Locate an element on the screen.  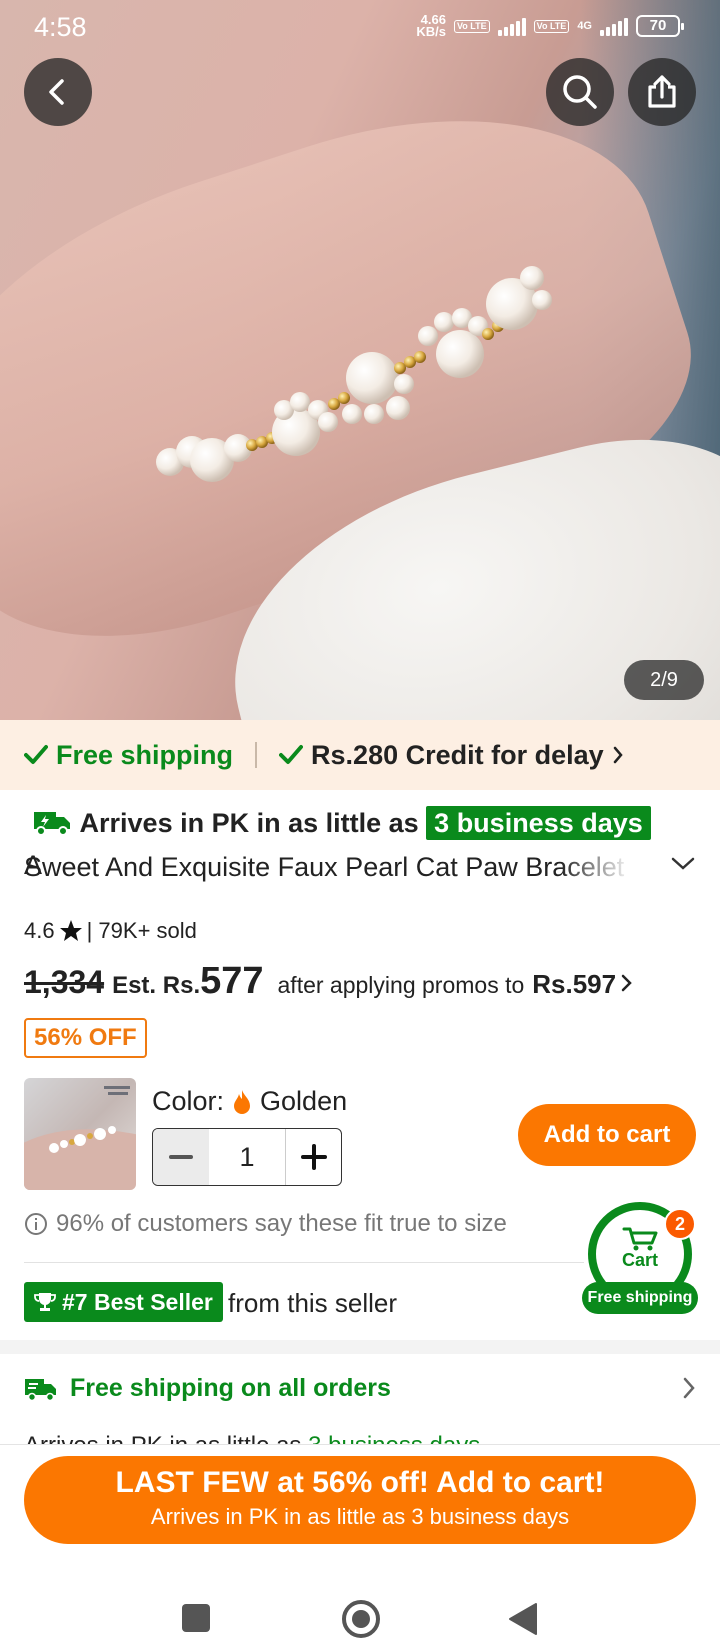
add-to-cart-button: Add to cart is located at coordinates (607, 1135).